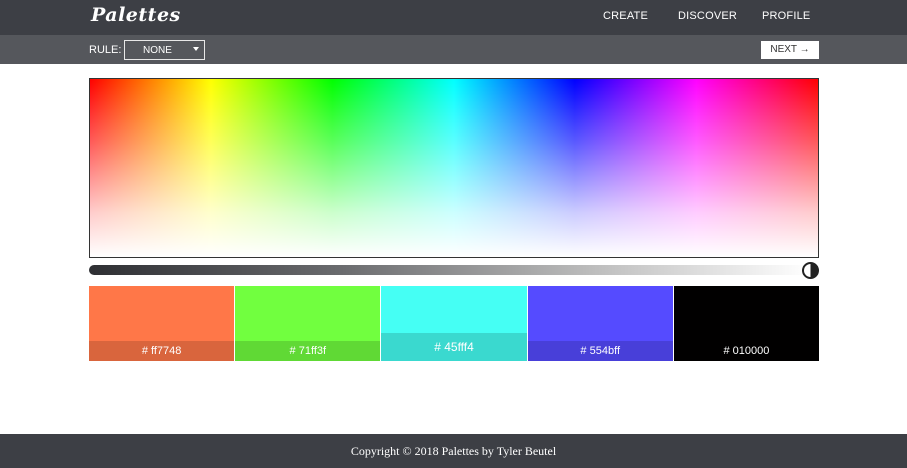 Image resolution: width=907 pixels, height=468 pixels. What do you see at coordinates (449, 270) in the screenshot?
I see `brightness-slider-track` at bounding box center [449, 270].